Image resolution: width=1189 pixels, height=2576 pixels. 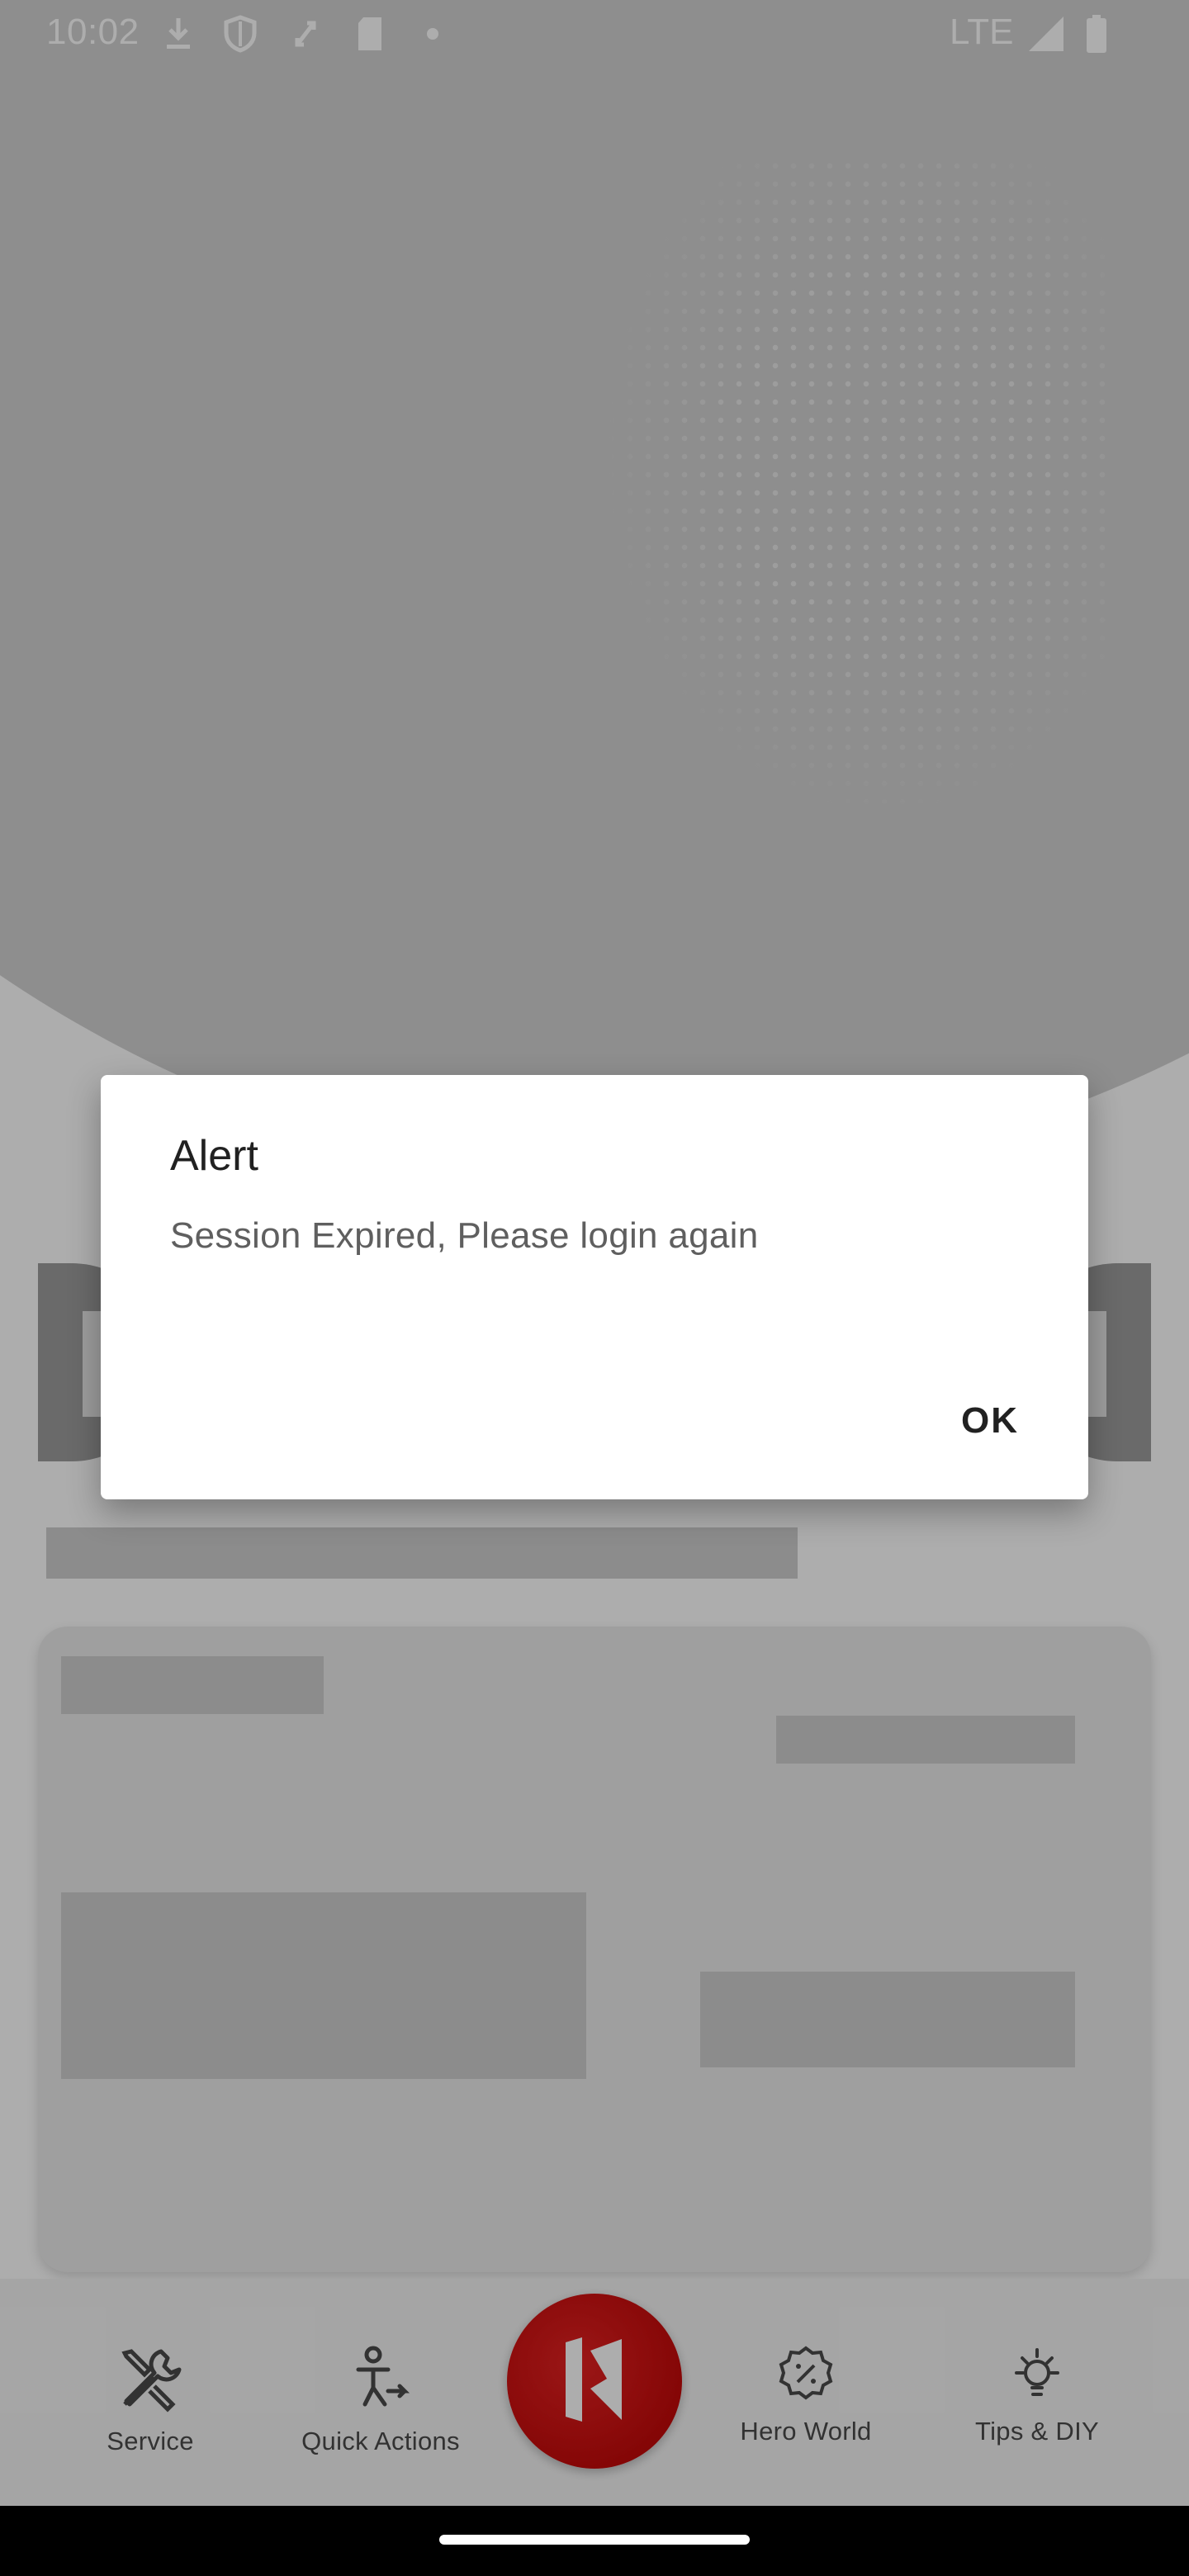 I want to click on home-gesture-handle, so click(x=594, y=2540).